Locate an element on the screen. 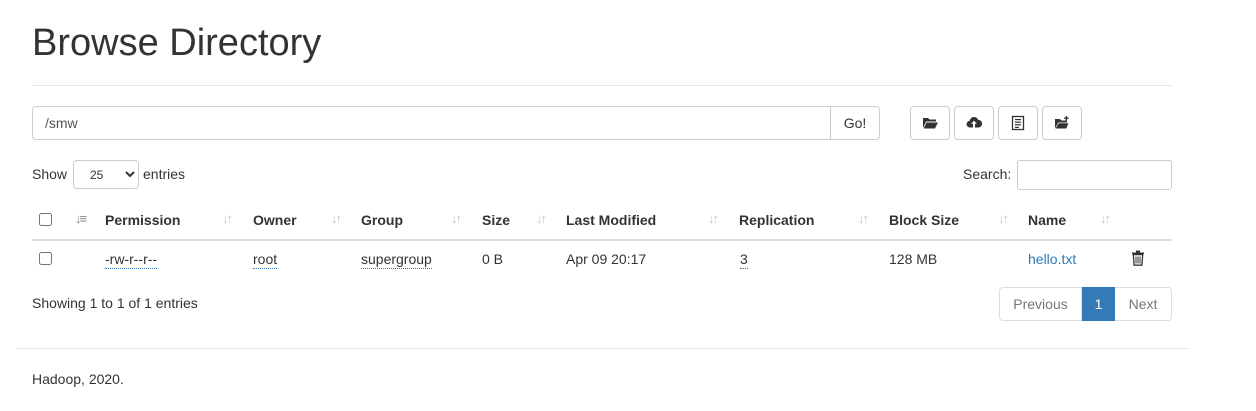 The width and height of the screenshot is (1256, 411). cell-last-modified: Apr 09 20:17 is located at coordinates (606, 259).